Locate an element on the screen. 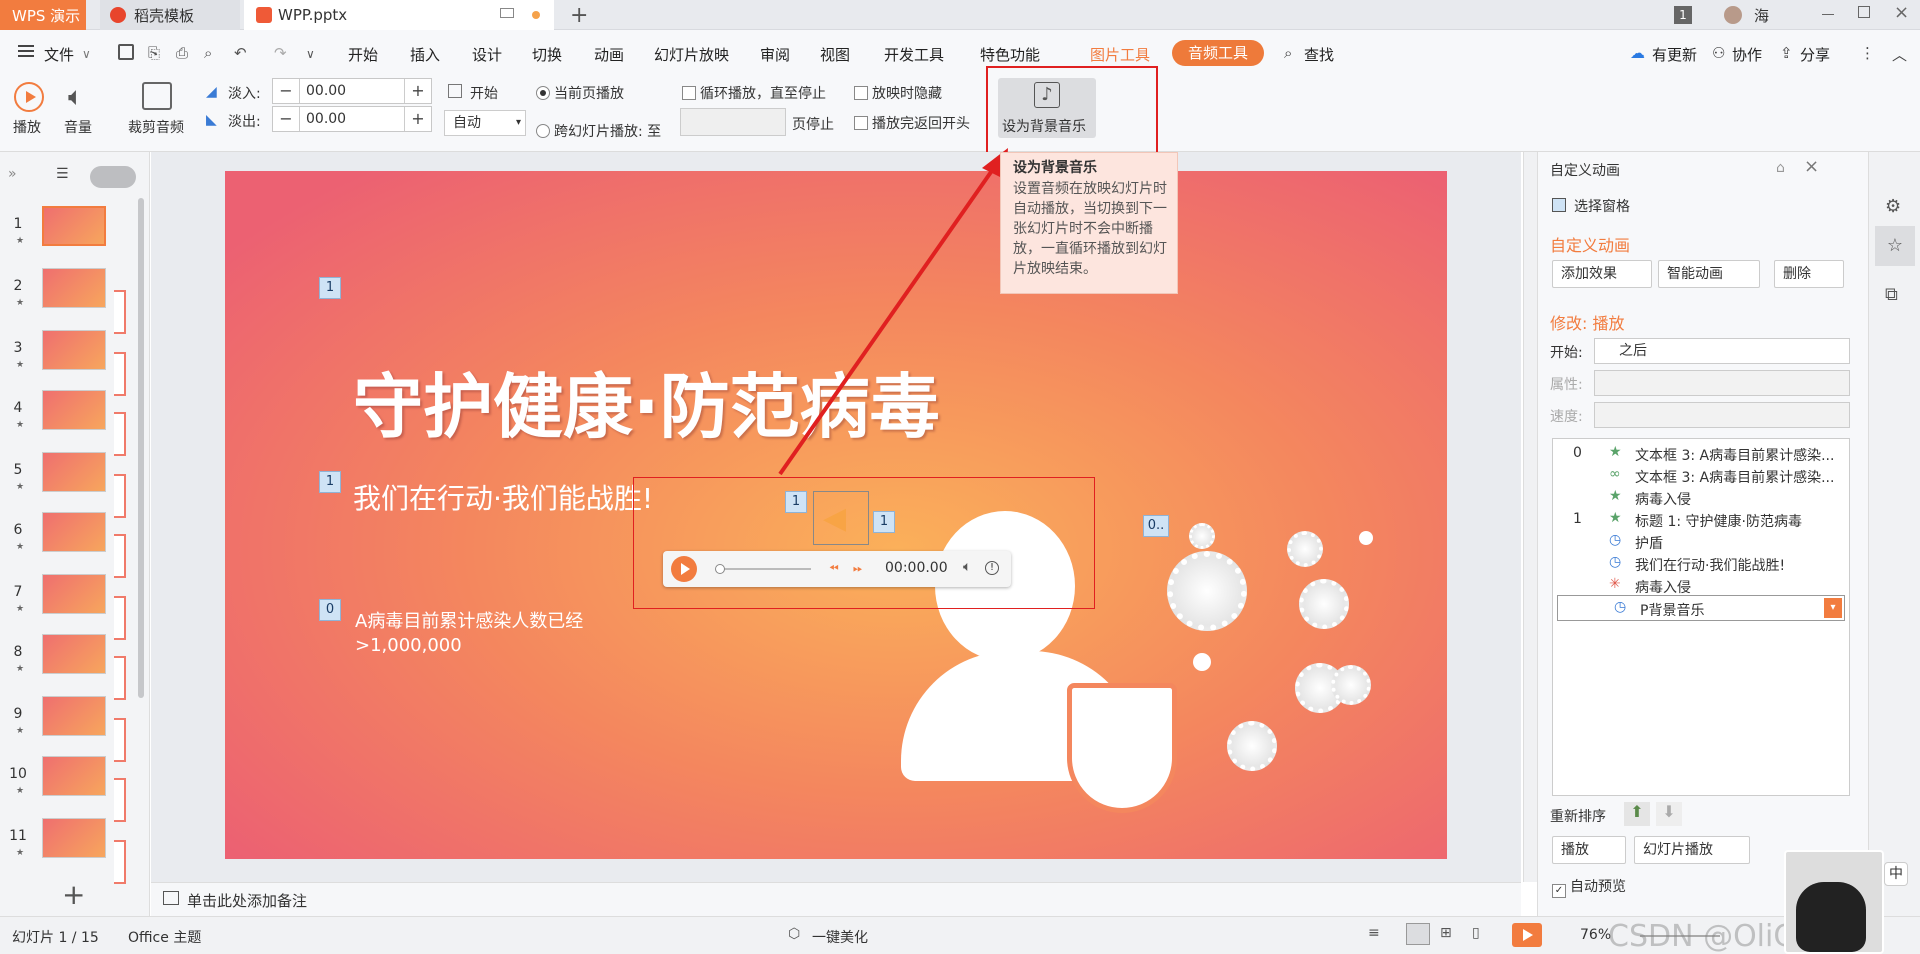 The image size is (1920, 954). reading-view-icon: ▯ is located at coordinates (1476, 933).